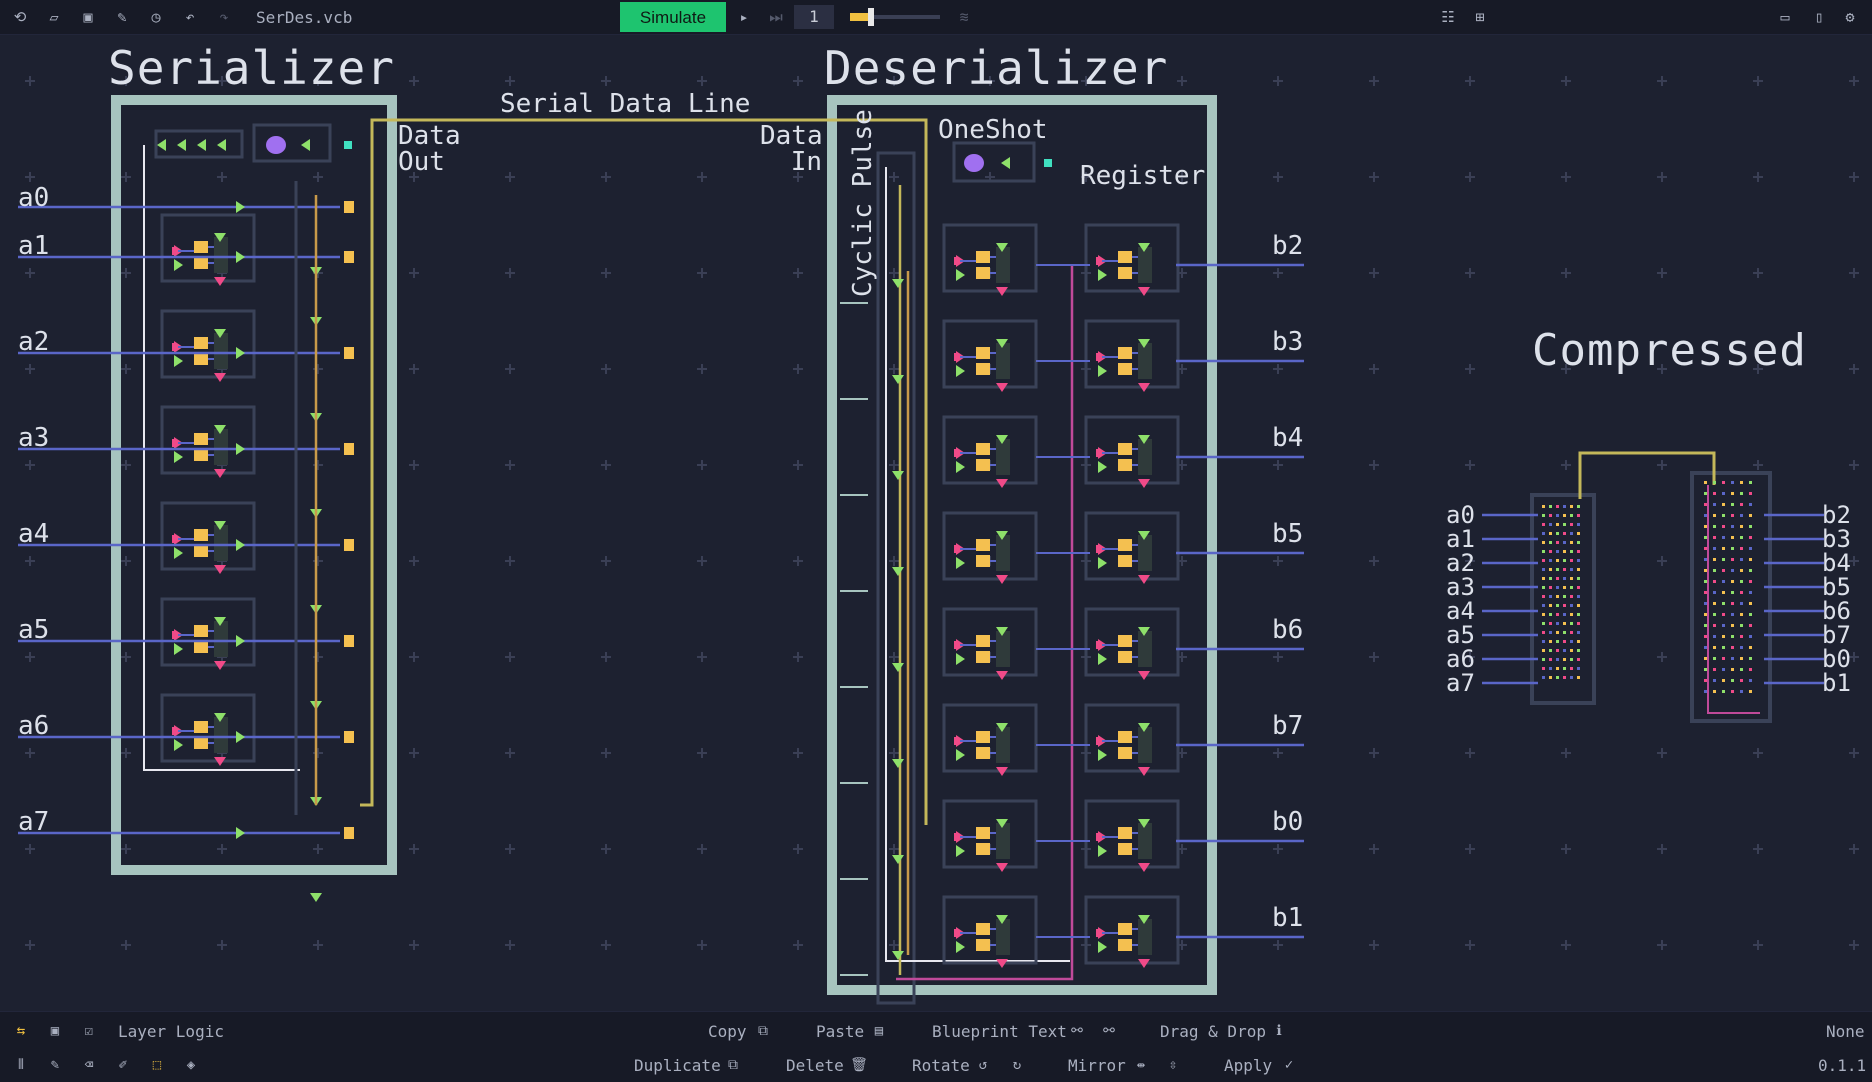  Describe the element at coordinates (763, 1031) in the screenshot. I see `copy-icon: ⧉` at that location.